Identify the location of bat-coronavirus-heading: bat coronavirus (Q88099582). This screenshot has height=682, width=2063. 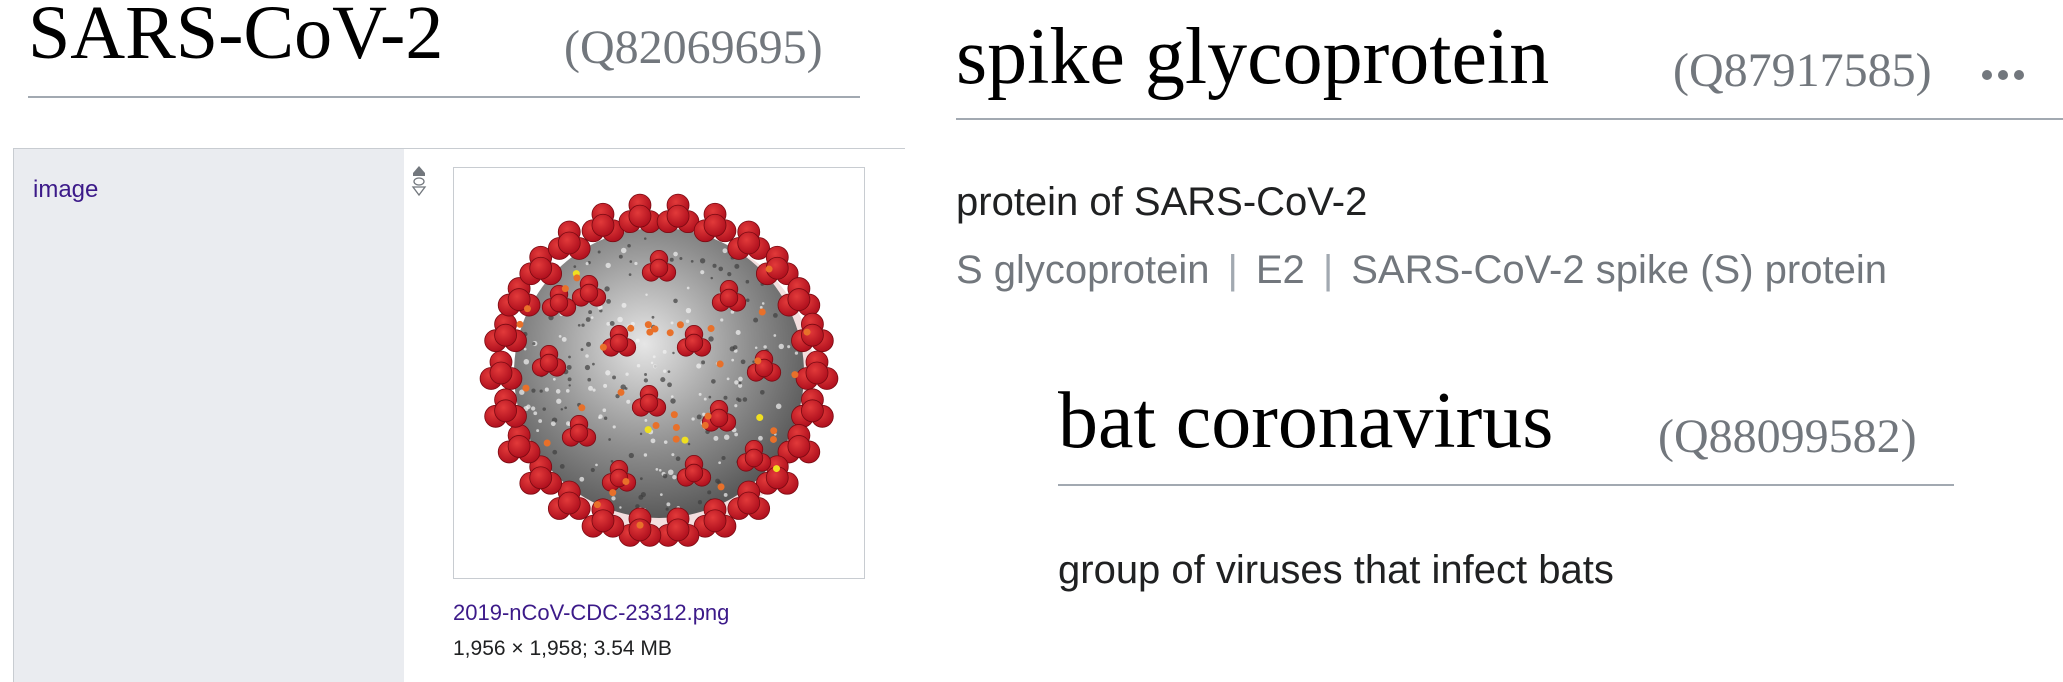
(1506, 431).